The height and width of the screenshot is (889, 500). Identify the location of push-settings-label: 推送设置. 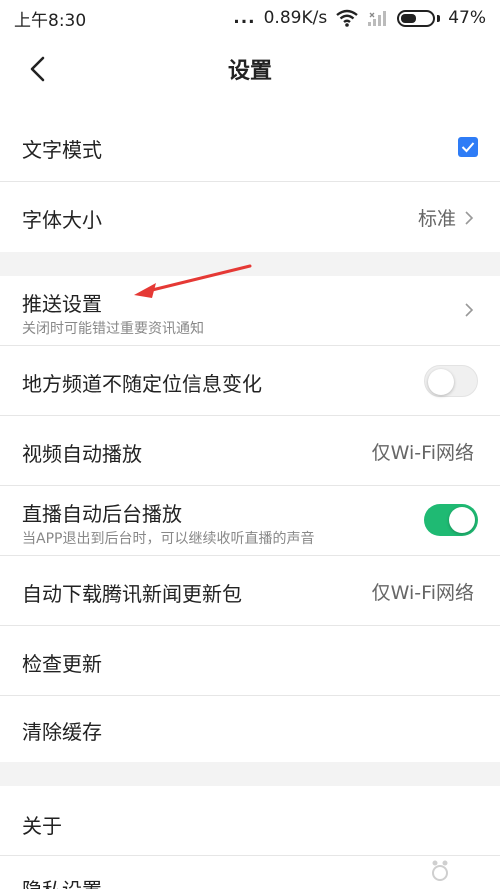
(62, 304).